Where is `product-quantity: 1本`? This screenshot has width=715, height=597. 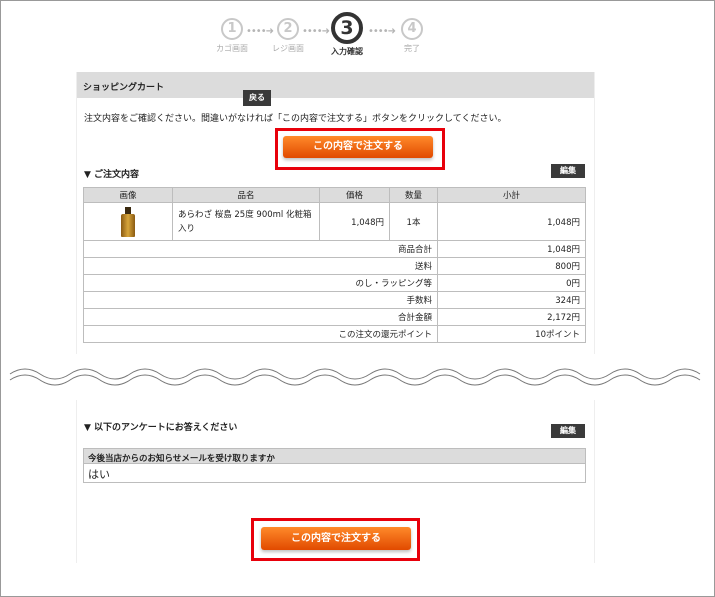
product-quantity: 1本 is located at coordinates (413, 221).